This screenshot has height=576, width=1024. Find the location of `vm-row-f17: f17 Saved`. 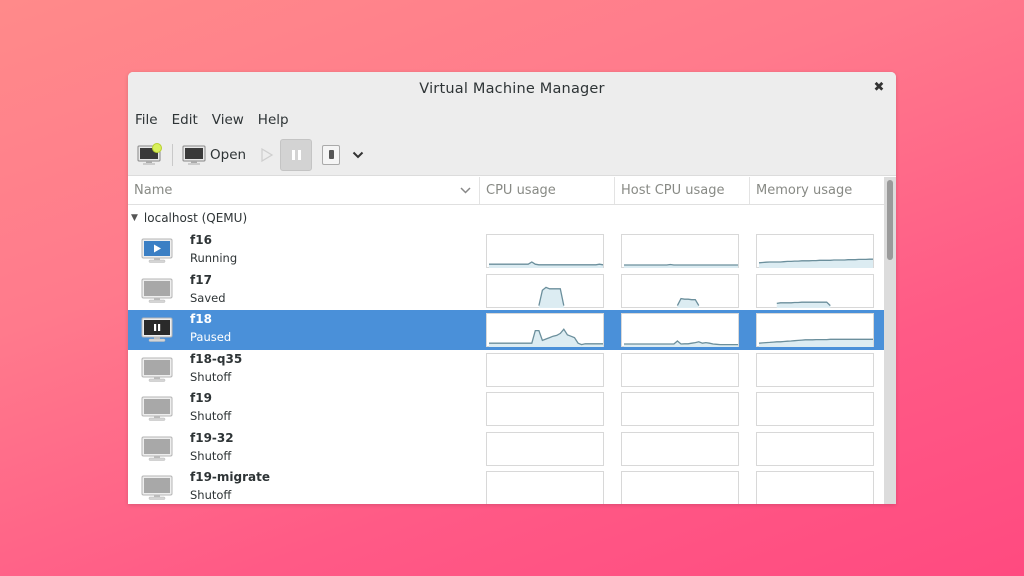

vm-row-f17: f17 Saved is located at coordinates (506, 291).